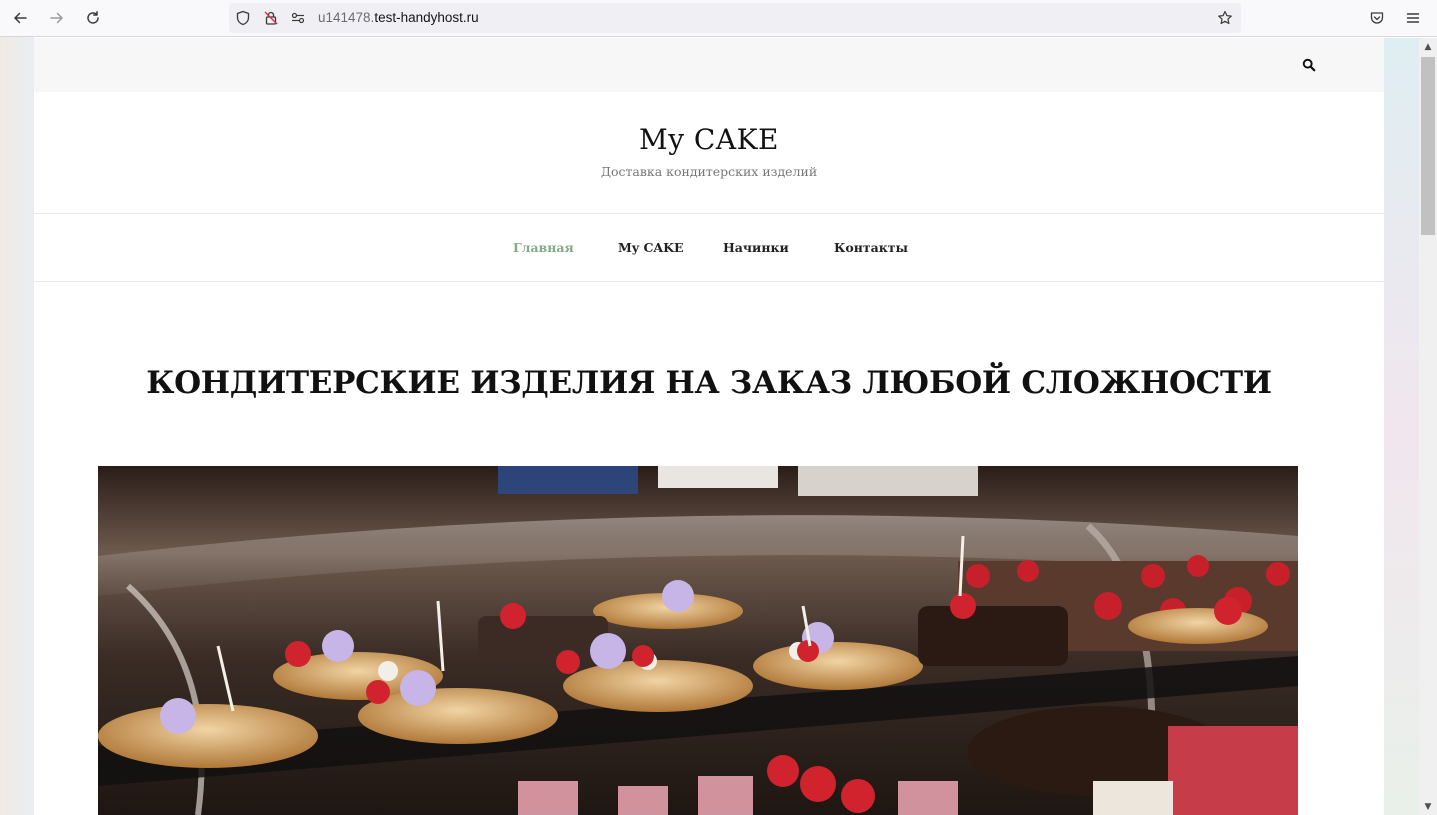 Image resolution: width=1437 pixels, height=815 pixels. I want to click on top-bar, so click(709, 65).